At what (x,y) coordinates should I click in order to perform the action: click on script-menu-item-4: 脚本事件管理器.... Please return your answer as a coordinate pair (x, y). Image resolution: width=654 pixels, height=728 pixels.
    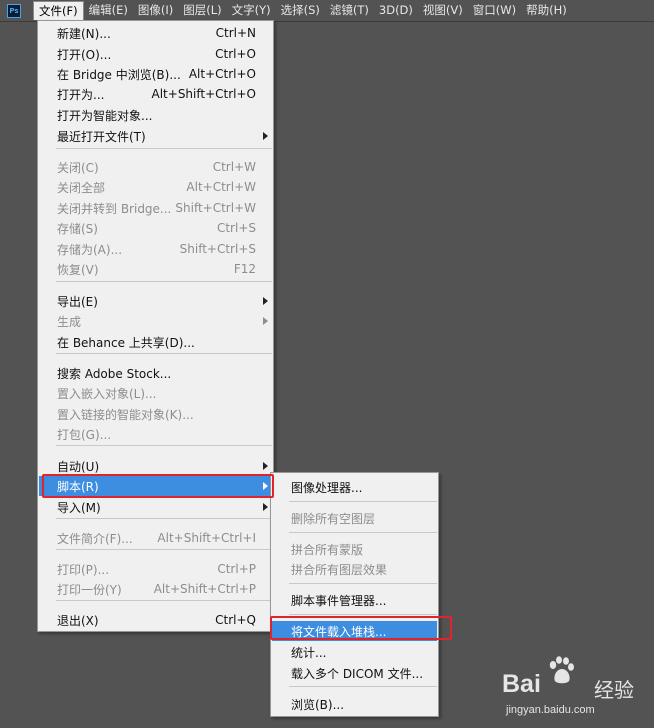
    Looking at the image, I should click on (354, 600).